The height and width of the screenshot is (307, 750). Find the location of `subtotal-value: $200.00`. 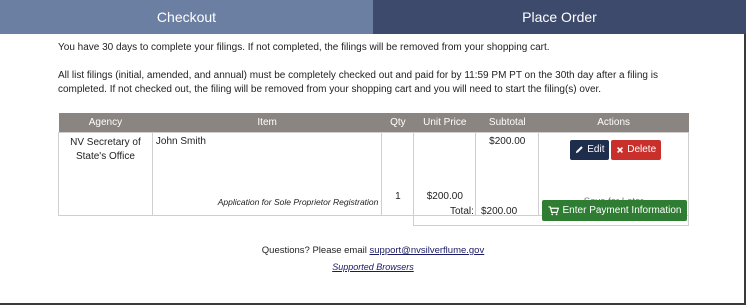

subtotal-value: $200.00 is located at coordinates (507, 141).